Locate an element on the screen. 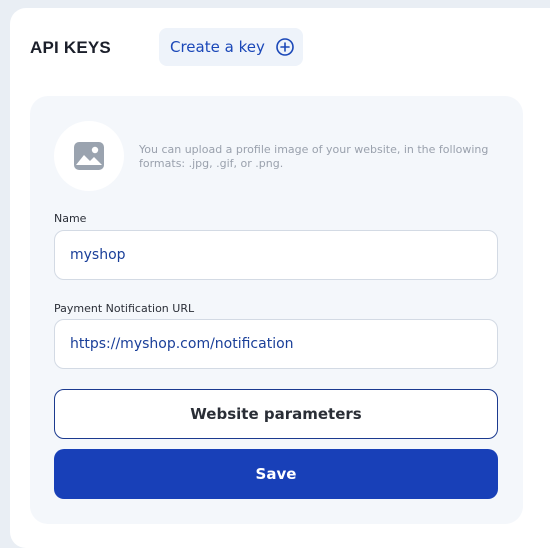 The width and height of the screenshot is (550, 548). create-key-button: Create a key is located at coordinates (231, 47).